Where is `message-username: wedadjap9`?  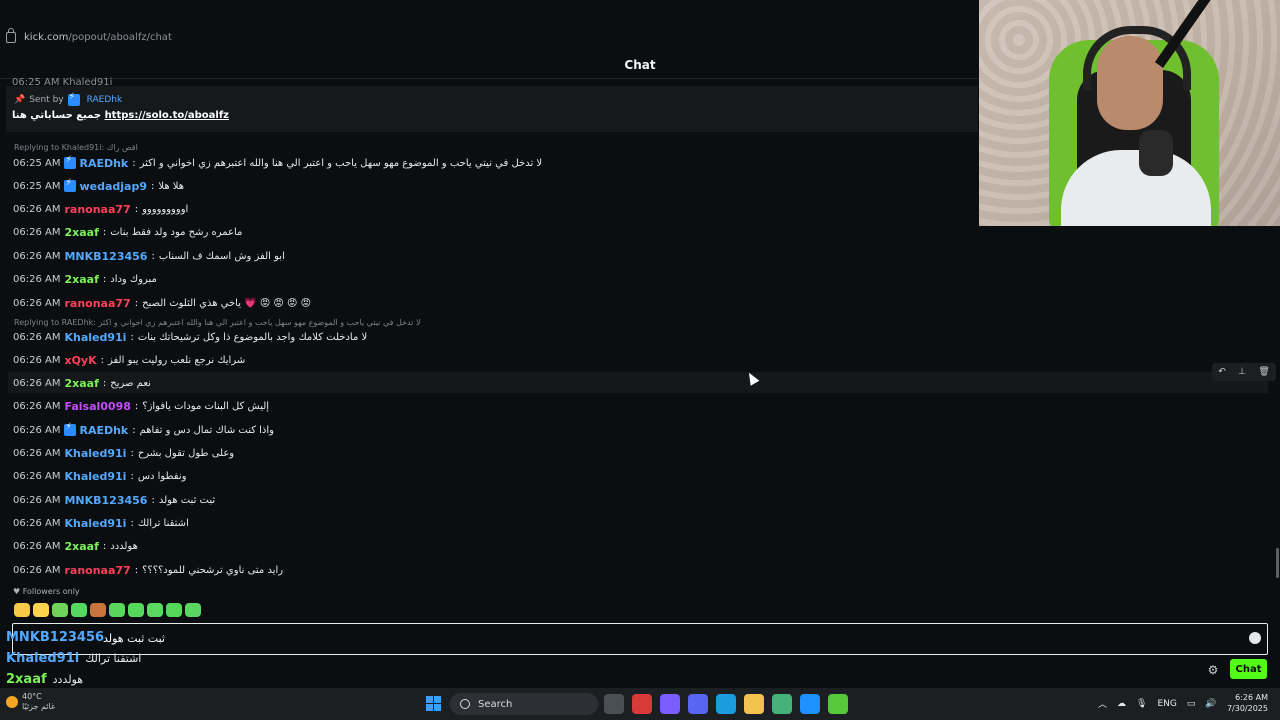 message-username: wedadjap9 is located at coordinates (113, 186).